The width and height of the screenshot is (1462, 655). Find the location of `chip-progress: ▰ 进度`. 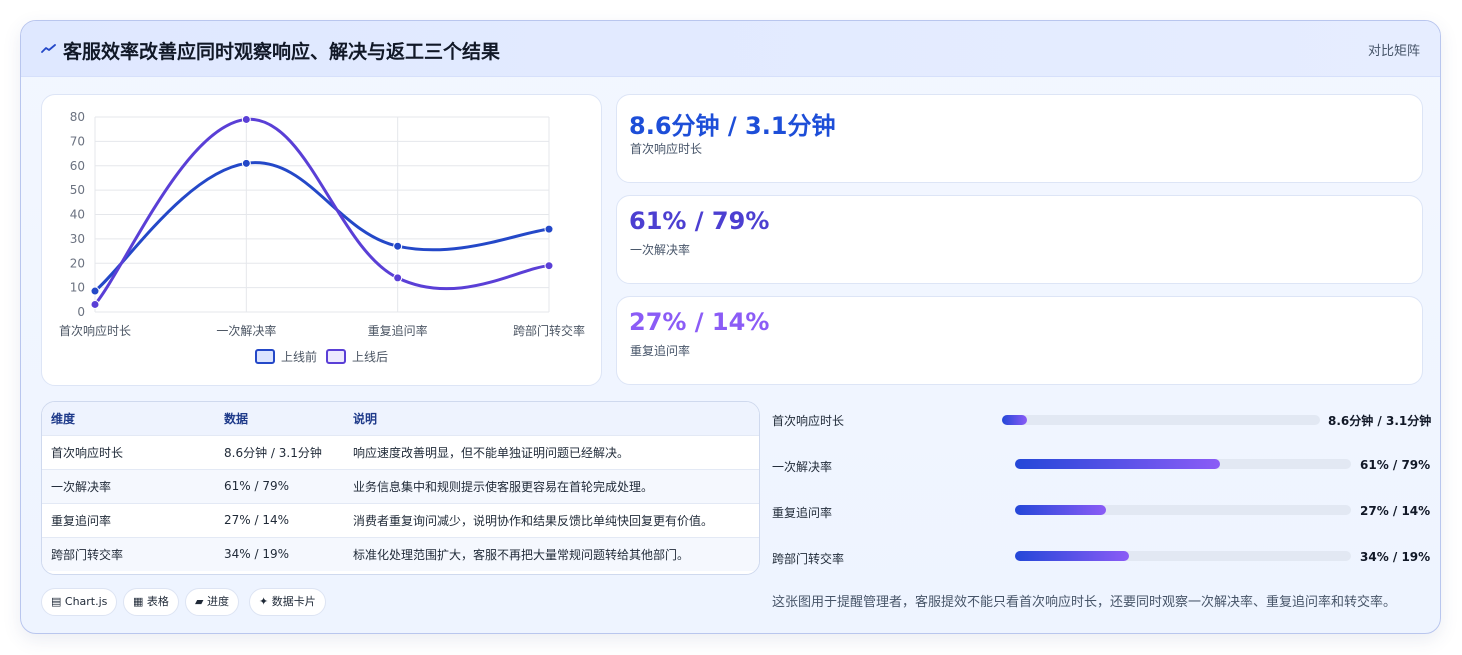

chip-progress: ▰ 进度 is located at coordinates (212, 602).